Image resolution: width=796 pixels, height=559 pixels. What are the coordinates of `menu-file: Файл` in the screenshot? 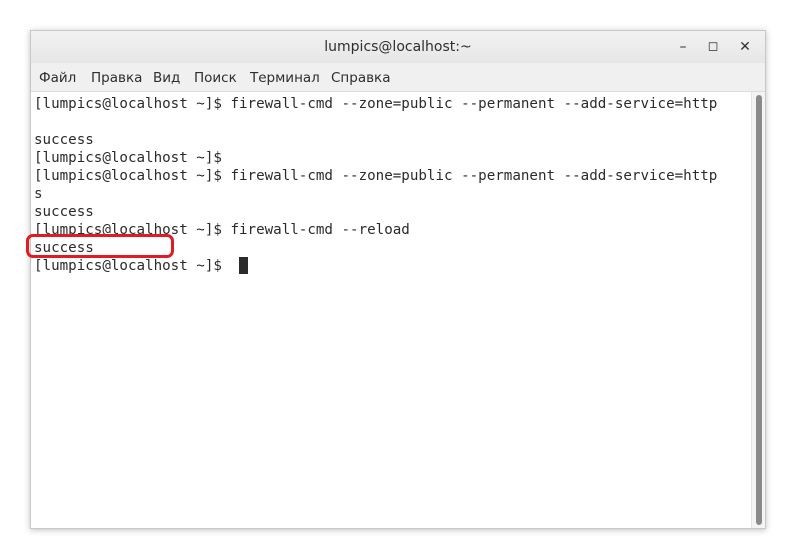 It's located at (57, 77).